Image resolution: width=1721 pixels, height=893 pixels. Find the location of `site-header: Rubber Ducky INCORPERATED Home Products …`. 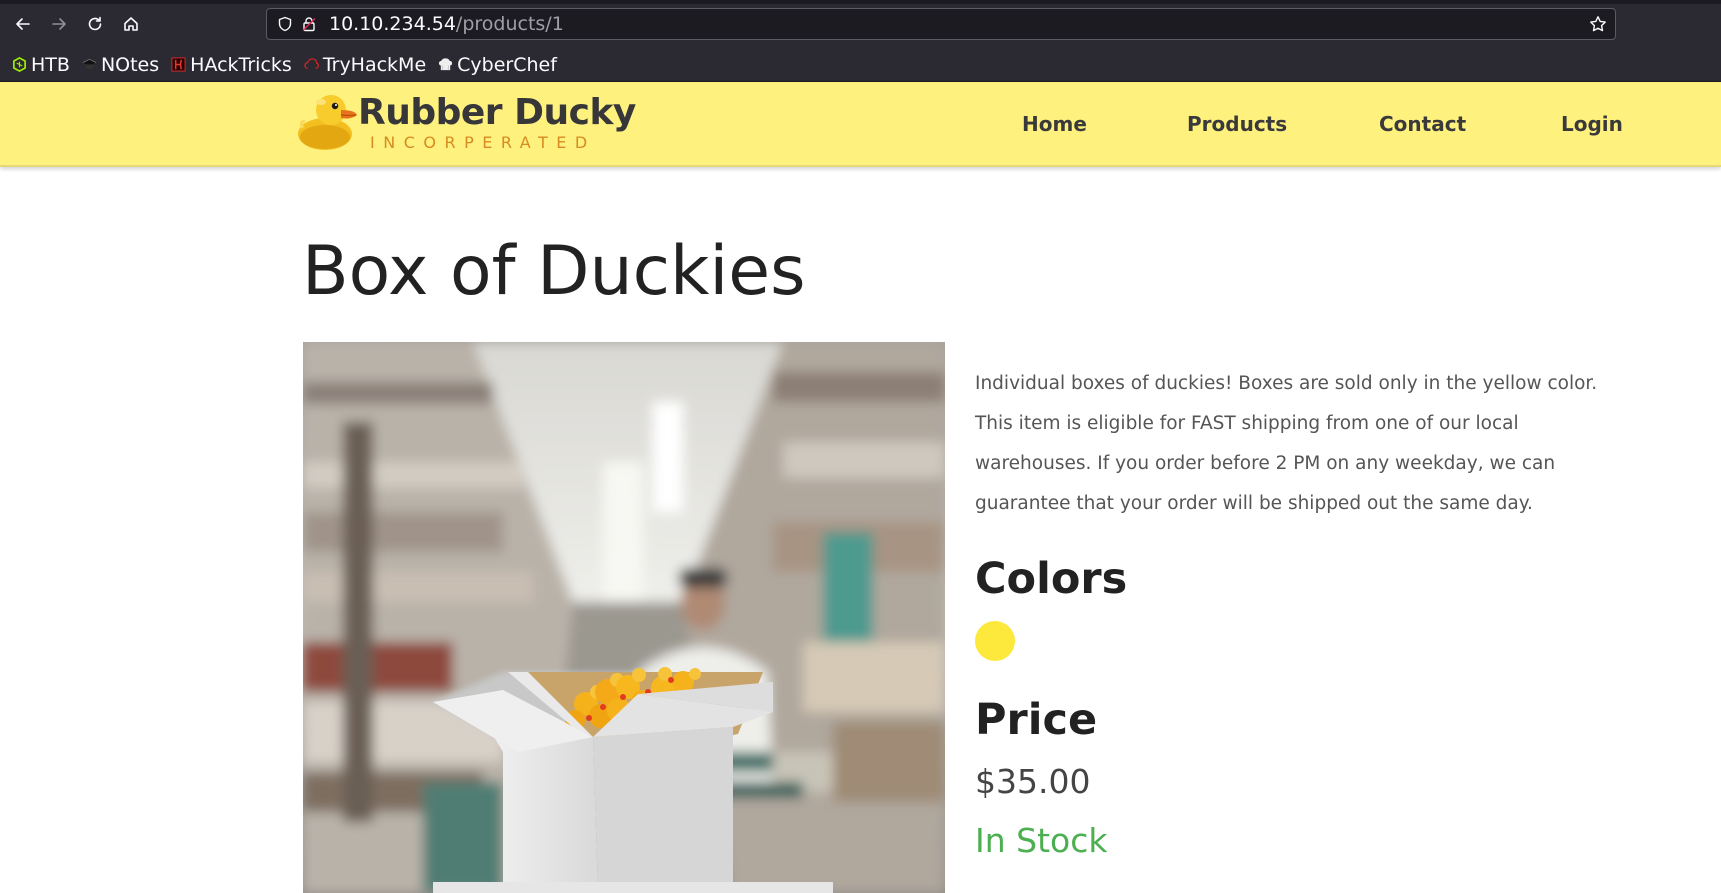

site-header: Rubber Ducky INCORPERATED Home Products … is located at coordinates (860, 124).